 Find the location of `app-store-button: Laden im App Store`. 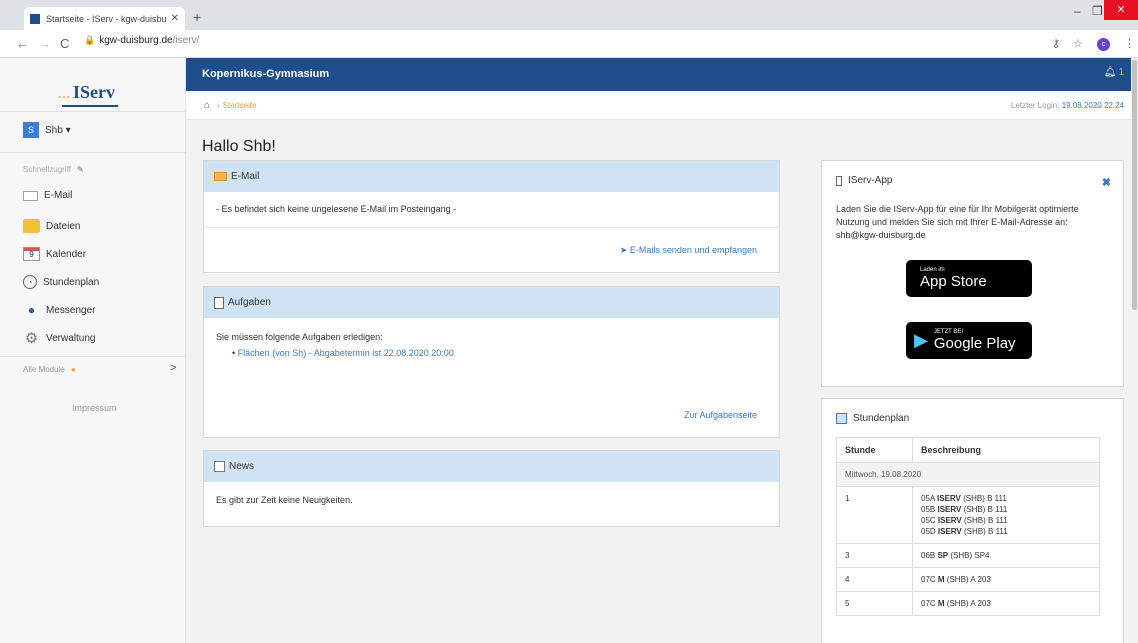

app-store-button: Laden im App Store is located at coordinates (969, 278).